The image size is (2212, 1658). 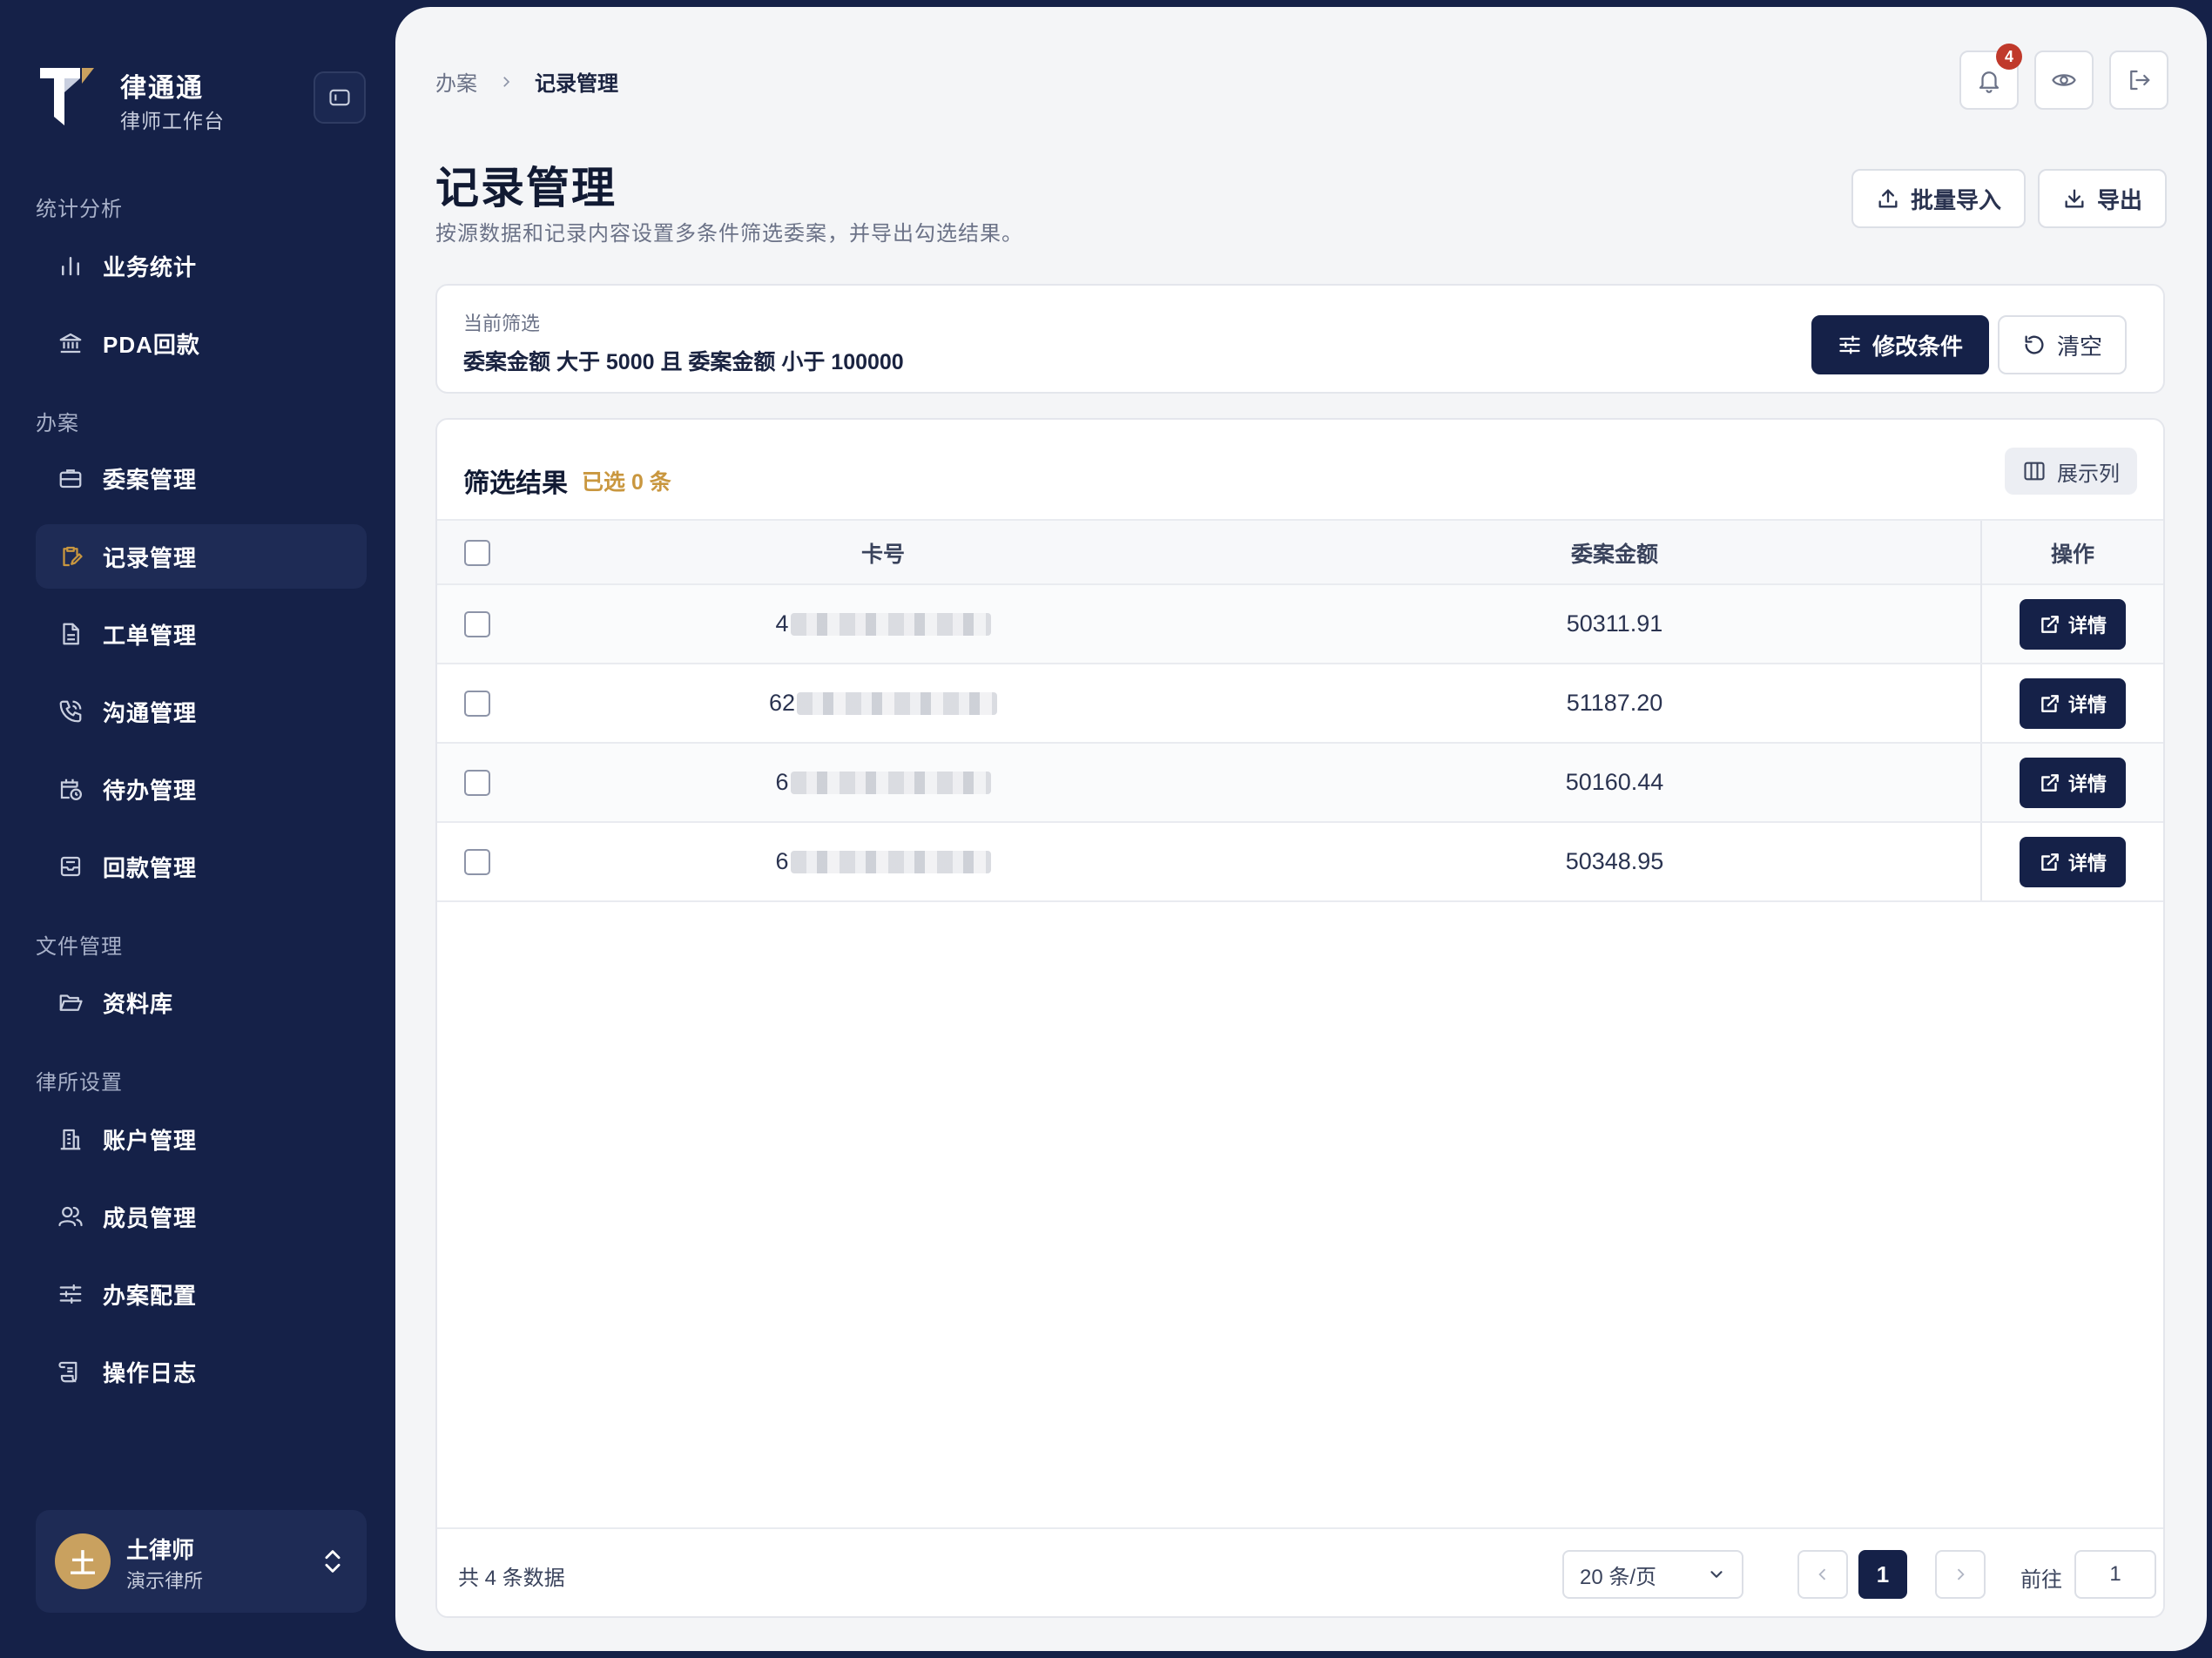 I want to click on card-number-visible: 4, so click(x=782, y=624).